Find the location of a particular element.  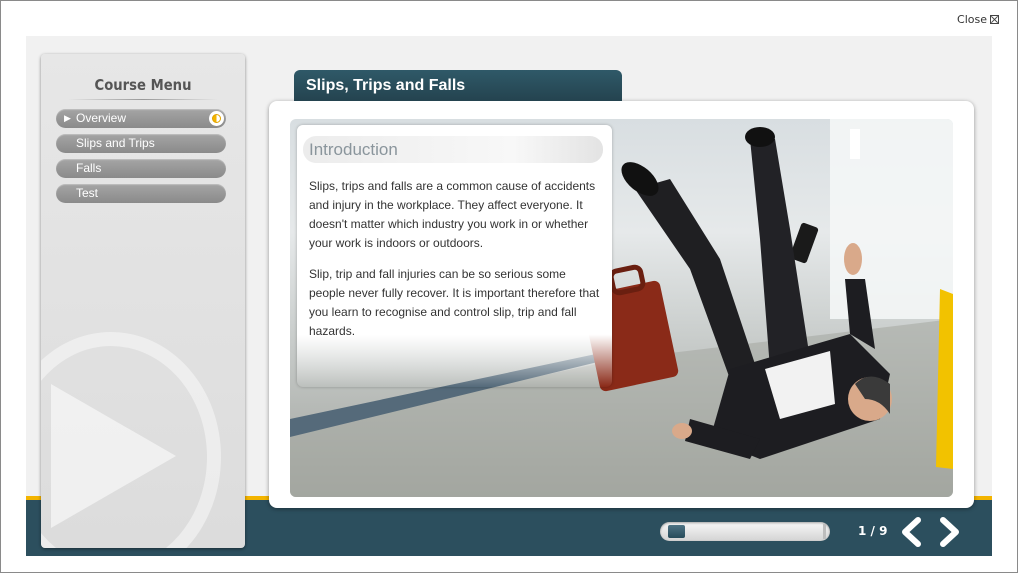

close-button: Close is located at coordinates (978, 19).